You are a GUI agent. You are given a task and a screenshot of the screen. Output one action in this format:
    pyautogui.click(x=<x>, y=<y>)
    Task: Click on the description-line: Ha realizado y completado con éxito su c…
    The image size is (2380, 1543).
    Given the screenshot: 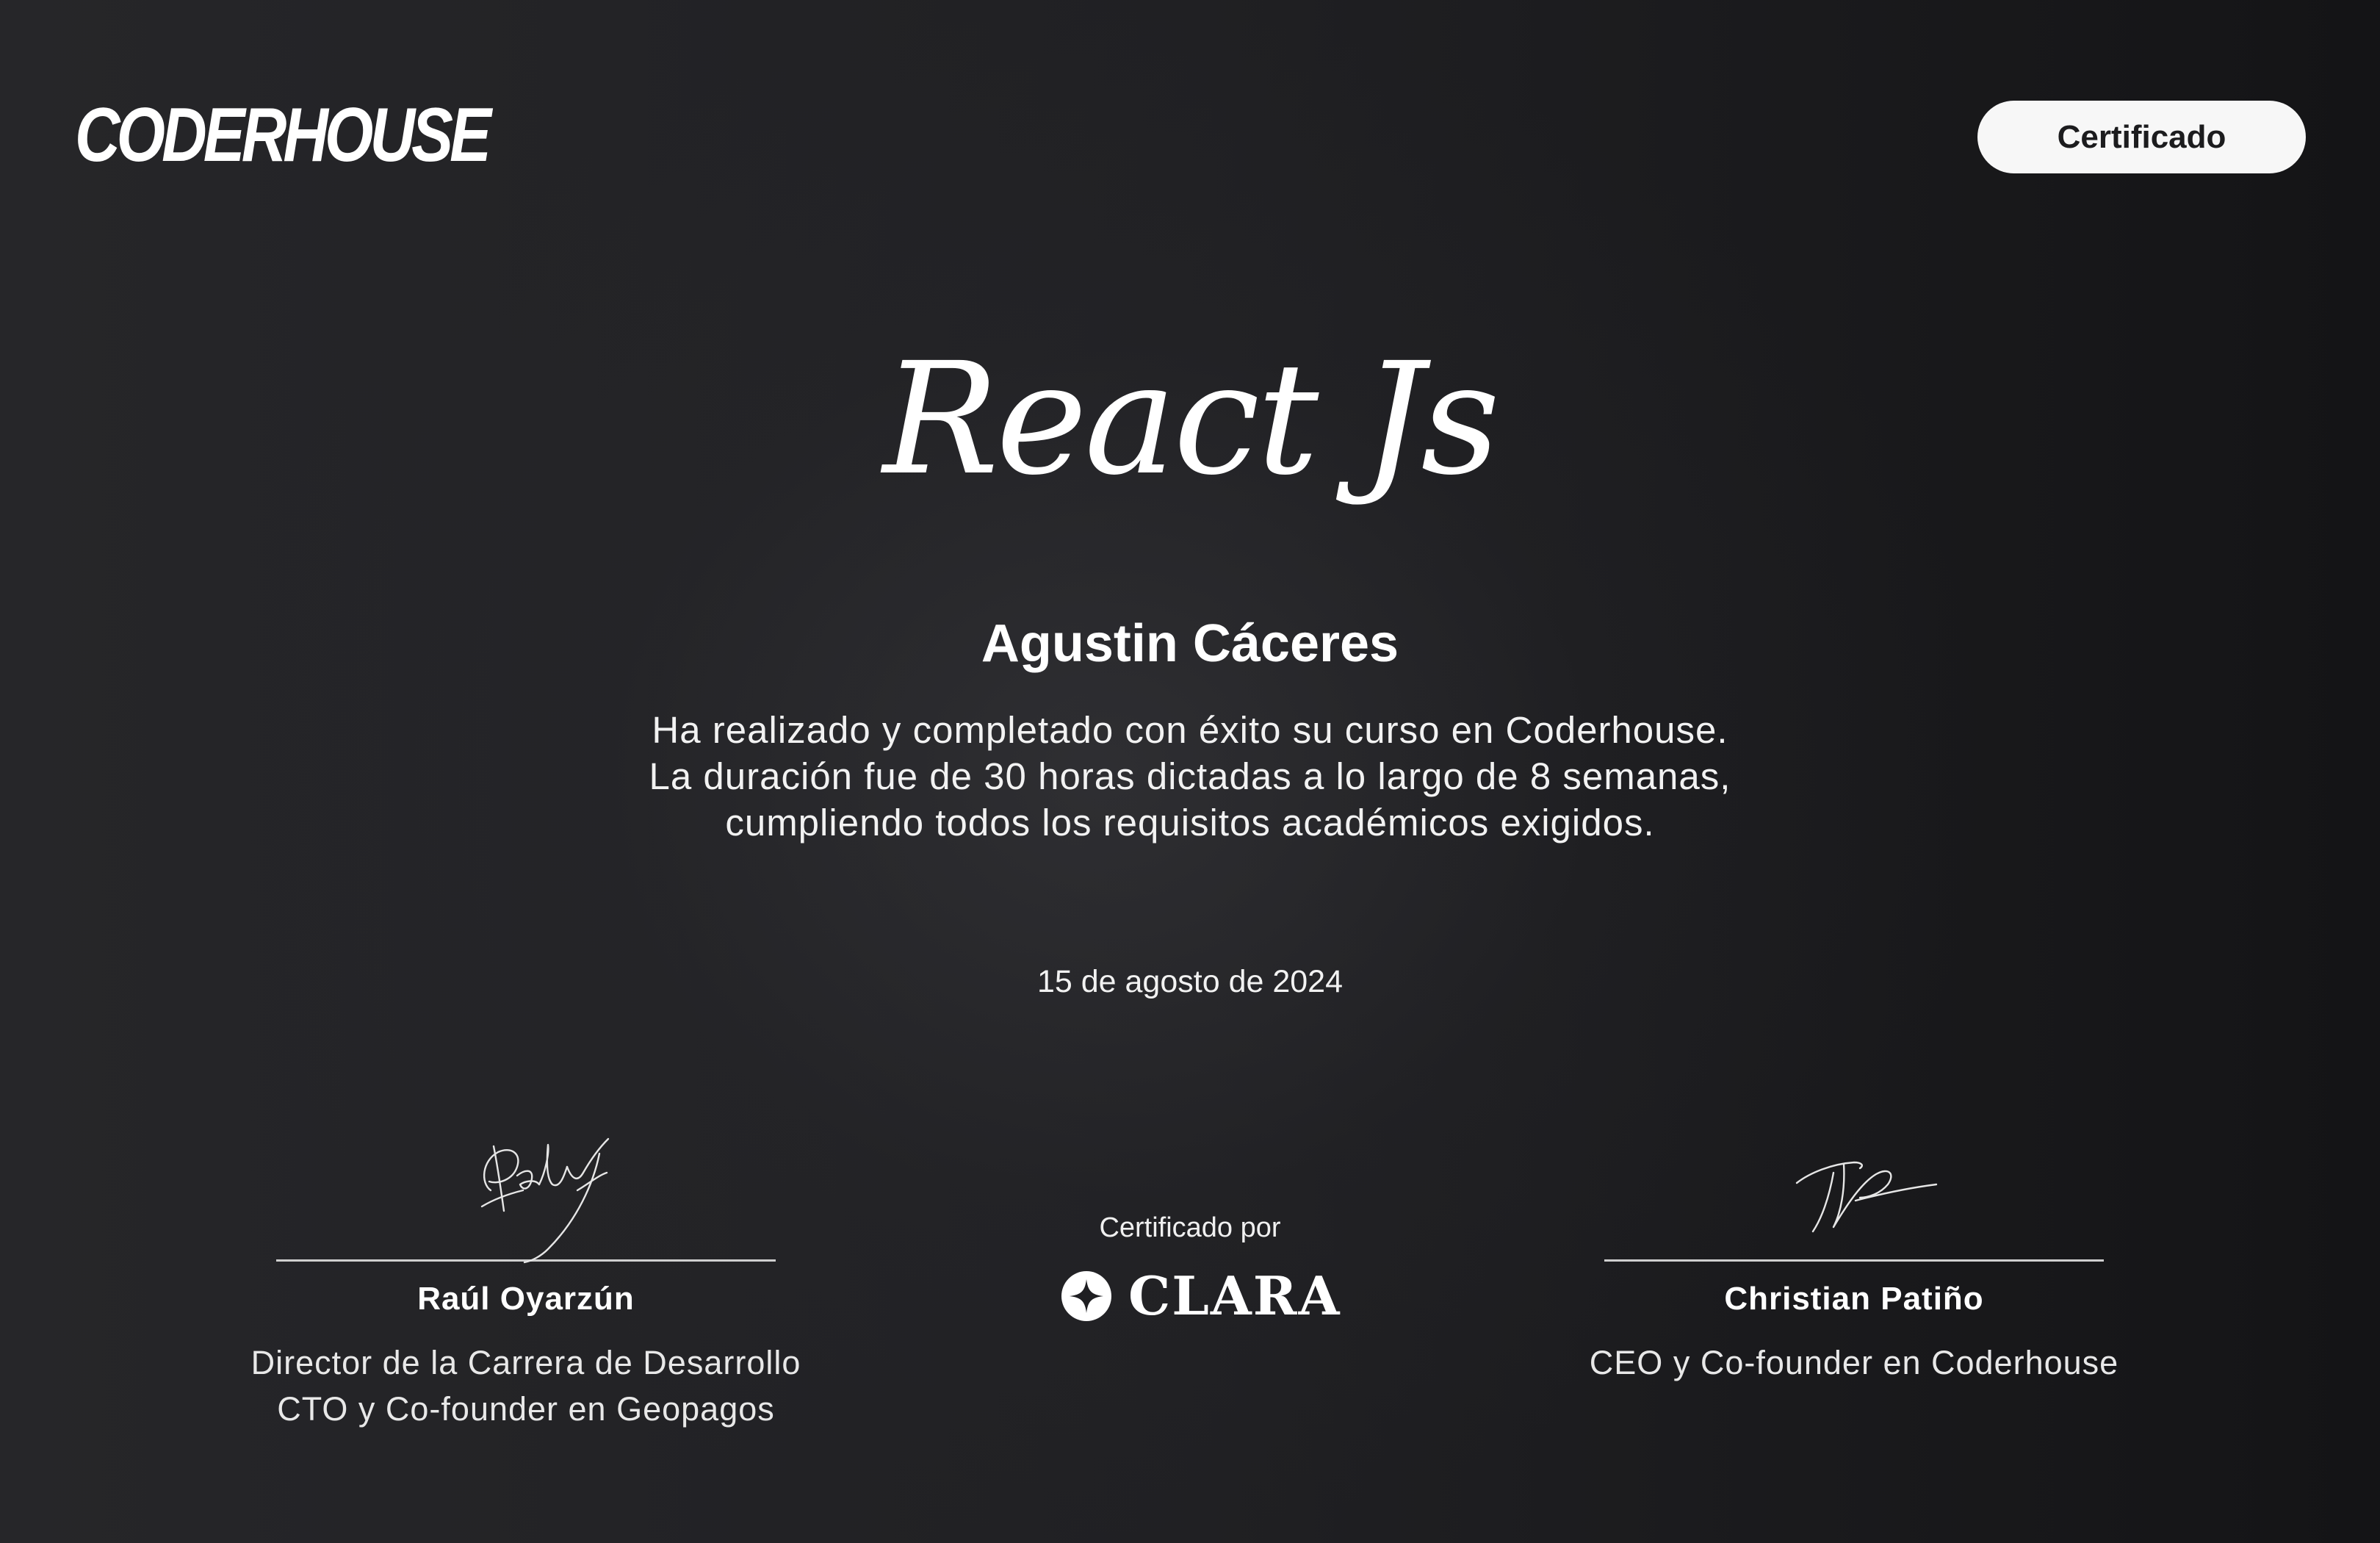 What is the action you would take?
    pyautogui.click(x=1190, y=730)
    